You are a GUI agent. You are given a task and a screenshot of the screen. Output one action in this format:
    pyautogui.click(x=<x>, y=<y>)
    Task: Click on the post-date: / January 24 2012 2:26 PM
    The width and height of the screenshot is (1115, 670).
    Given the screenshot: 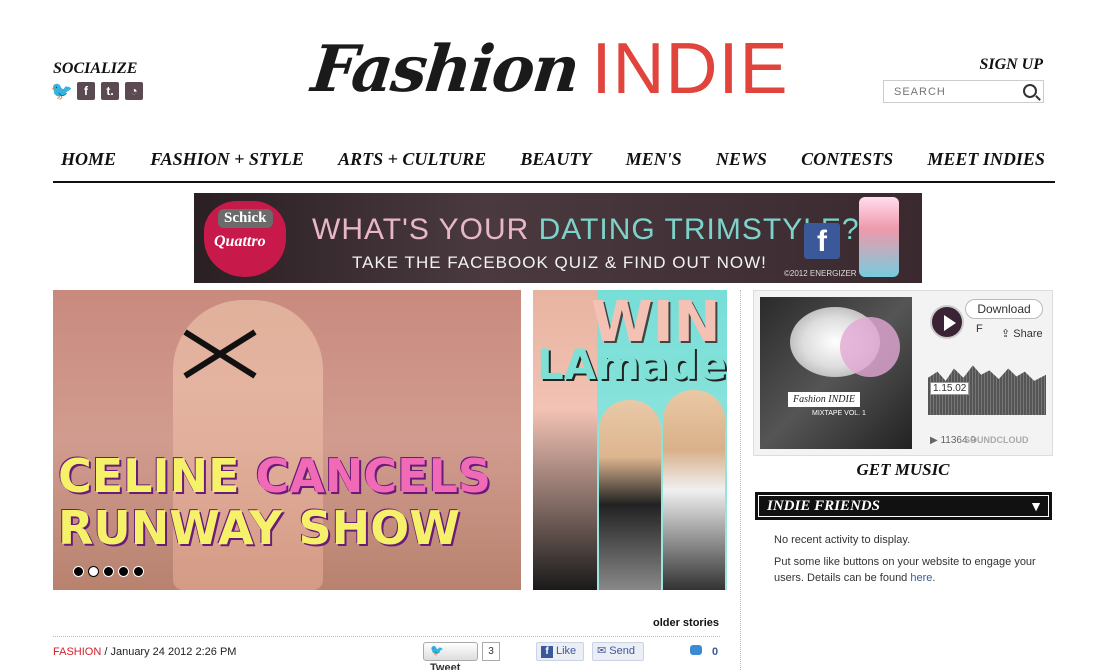 What is the action you would take?
    pyautogui.click(x=169, y=652)
    